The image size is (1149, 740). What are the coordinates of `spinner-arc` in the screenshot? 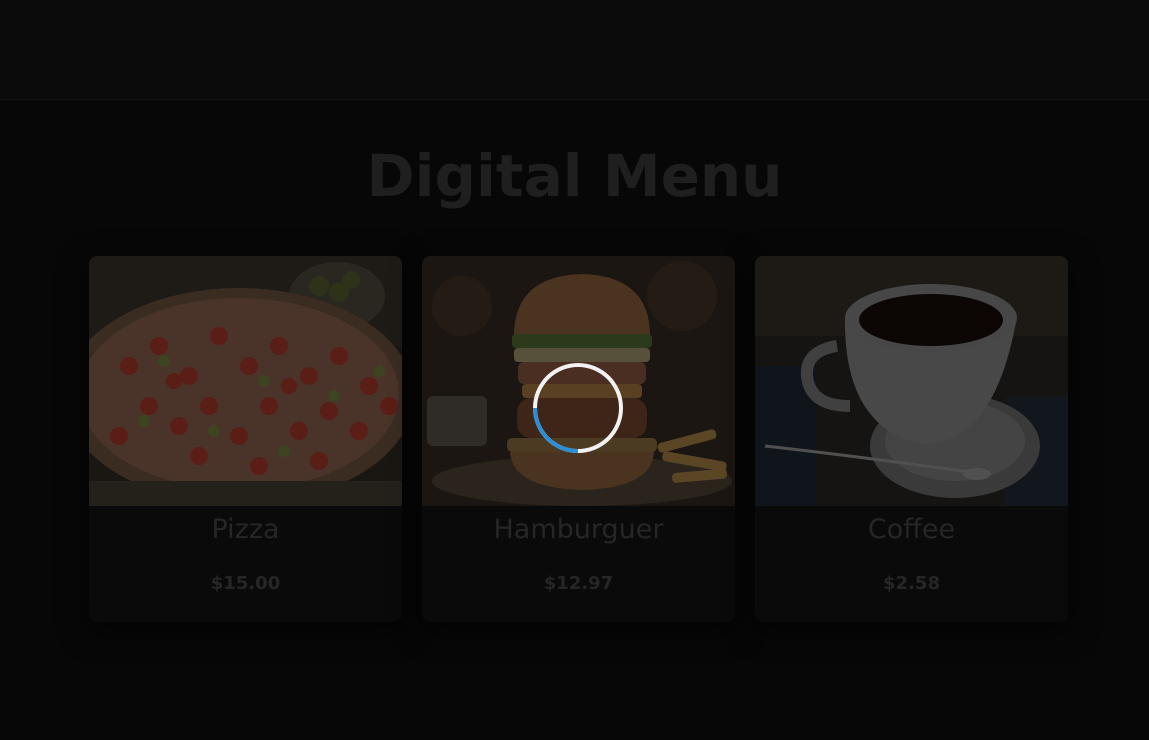 It's located at (556, 430).